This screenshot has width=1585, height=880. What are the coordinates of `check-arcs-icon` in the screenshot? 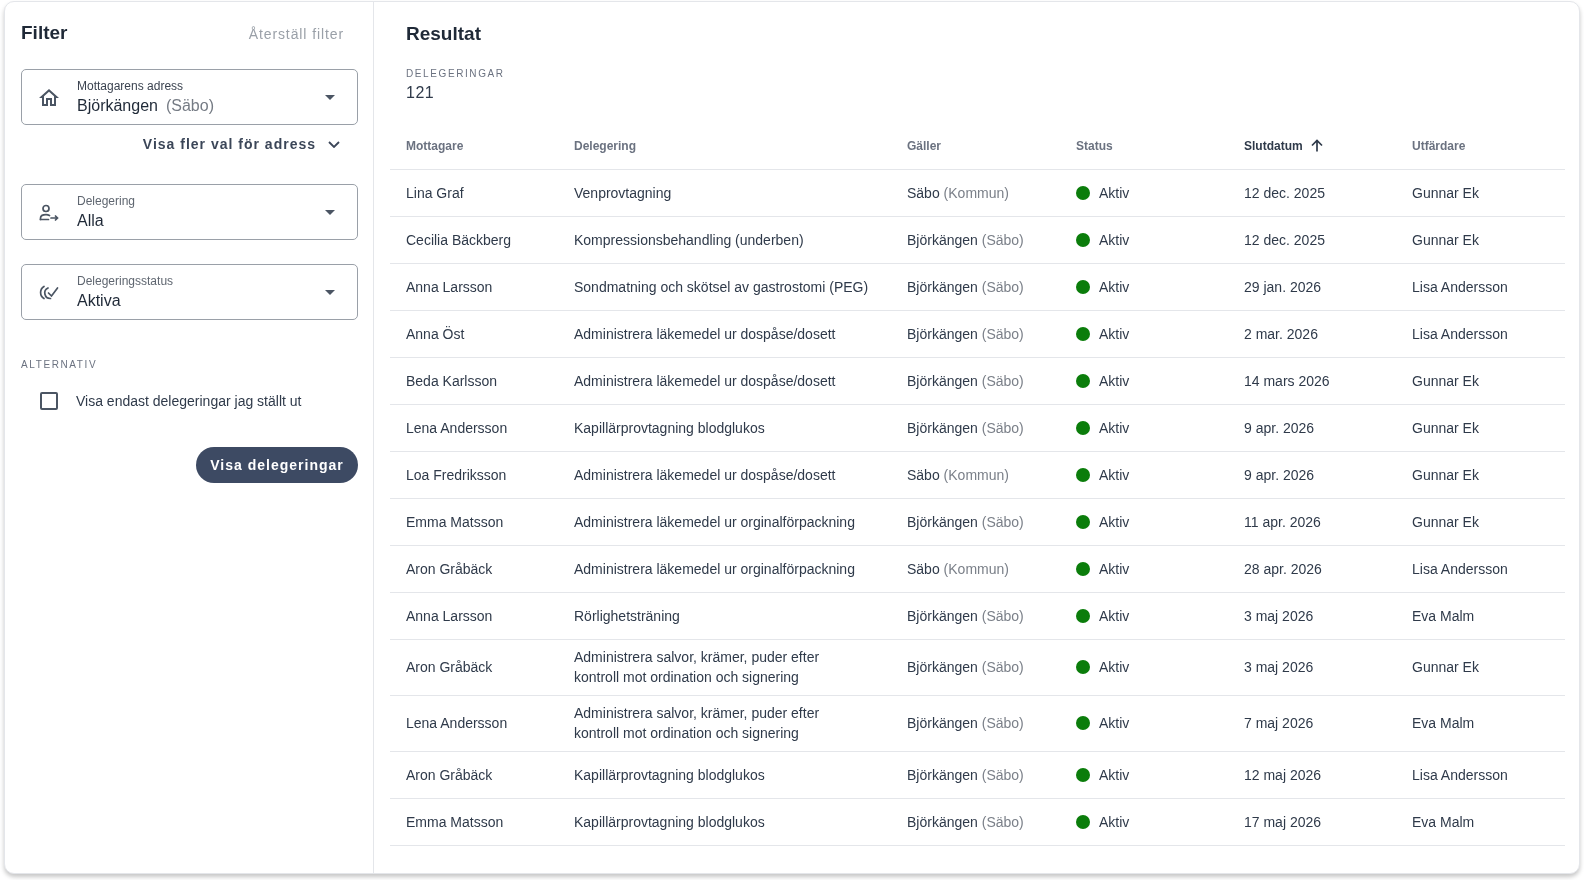 It's located at (49, 292).